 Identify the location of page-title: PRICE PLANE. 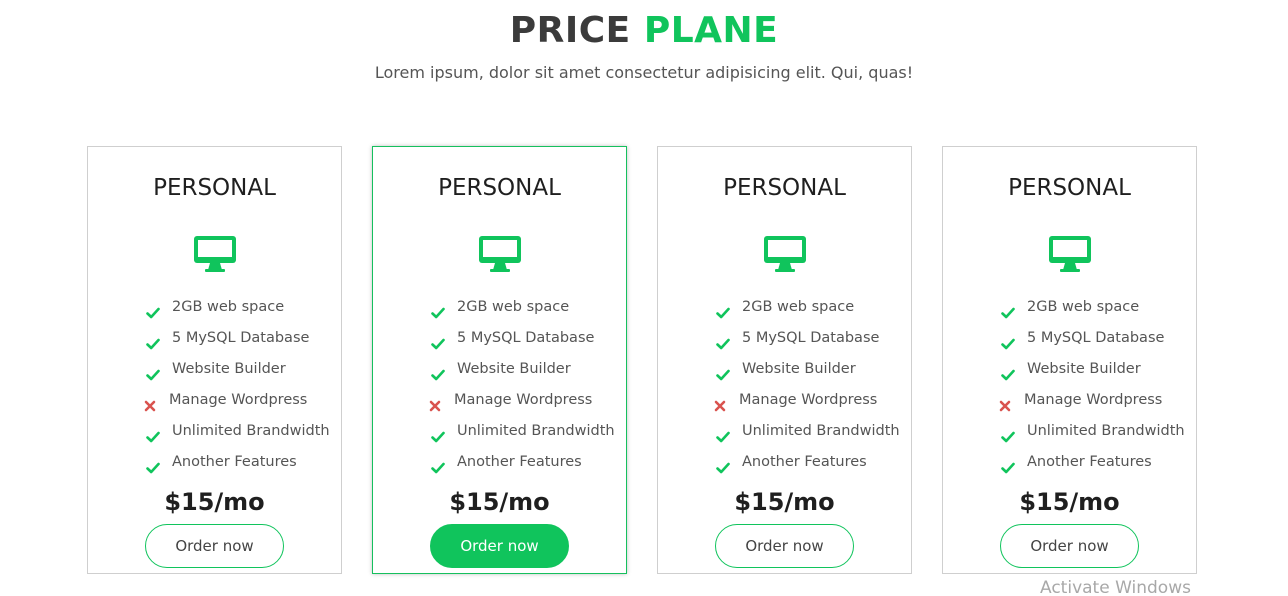
(644, 31).